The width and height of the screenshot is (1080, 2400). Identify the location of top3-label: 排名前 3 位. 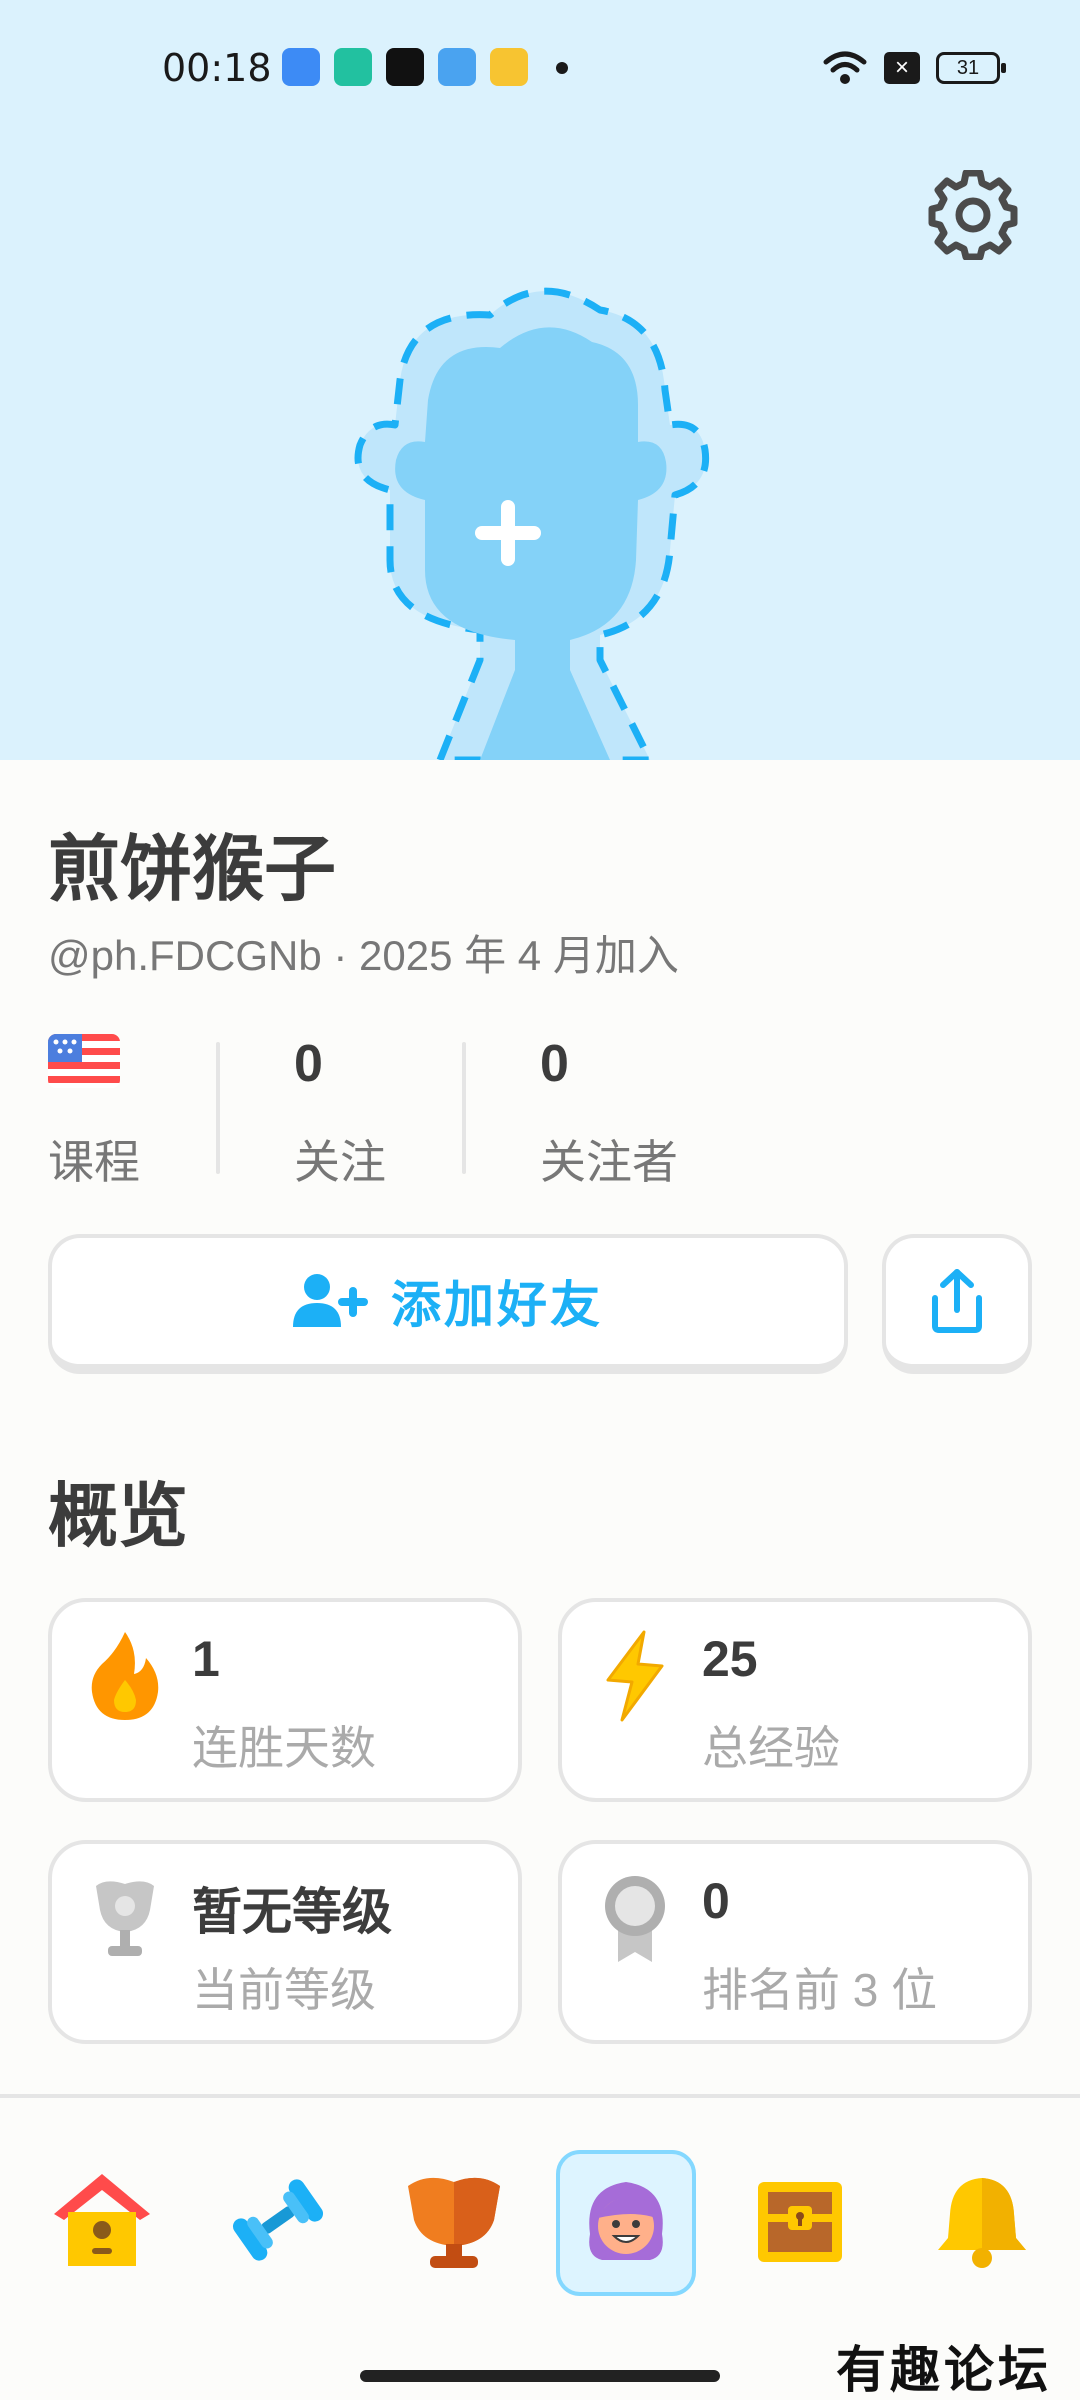
(820, 1990).